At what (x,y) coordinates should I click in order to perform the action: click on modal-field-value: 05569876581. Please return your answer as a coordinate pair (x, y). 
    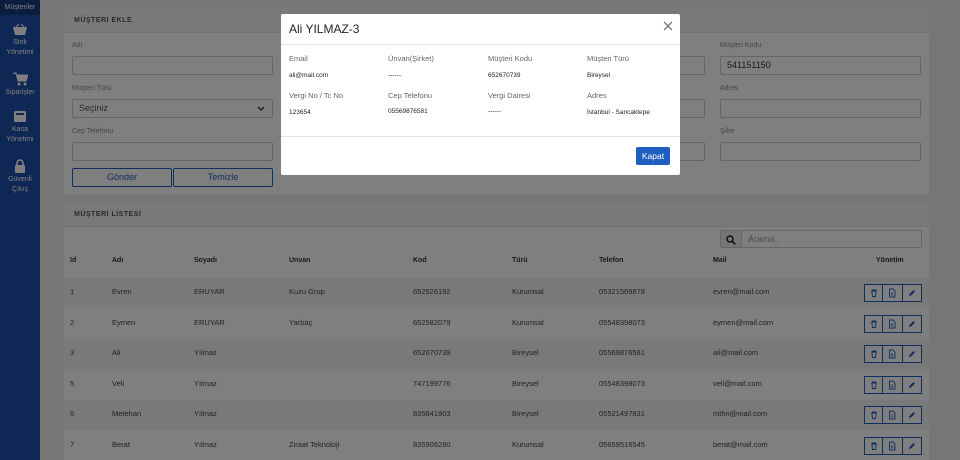
    Looking at the image, I should click on (408, 111).